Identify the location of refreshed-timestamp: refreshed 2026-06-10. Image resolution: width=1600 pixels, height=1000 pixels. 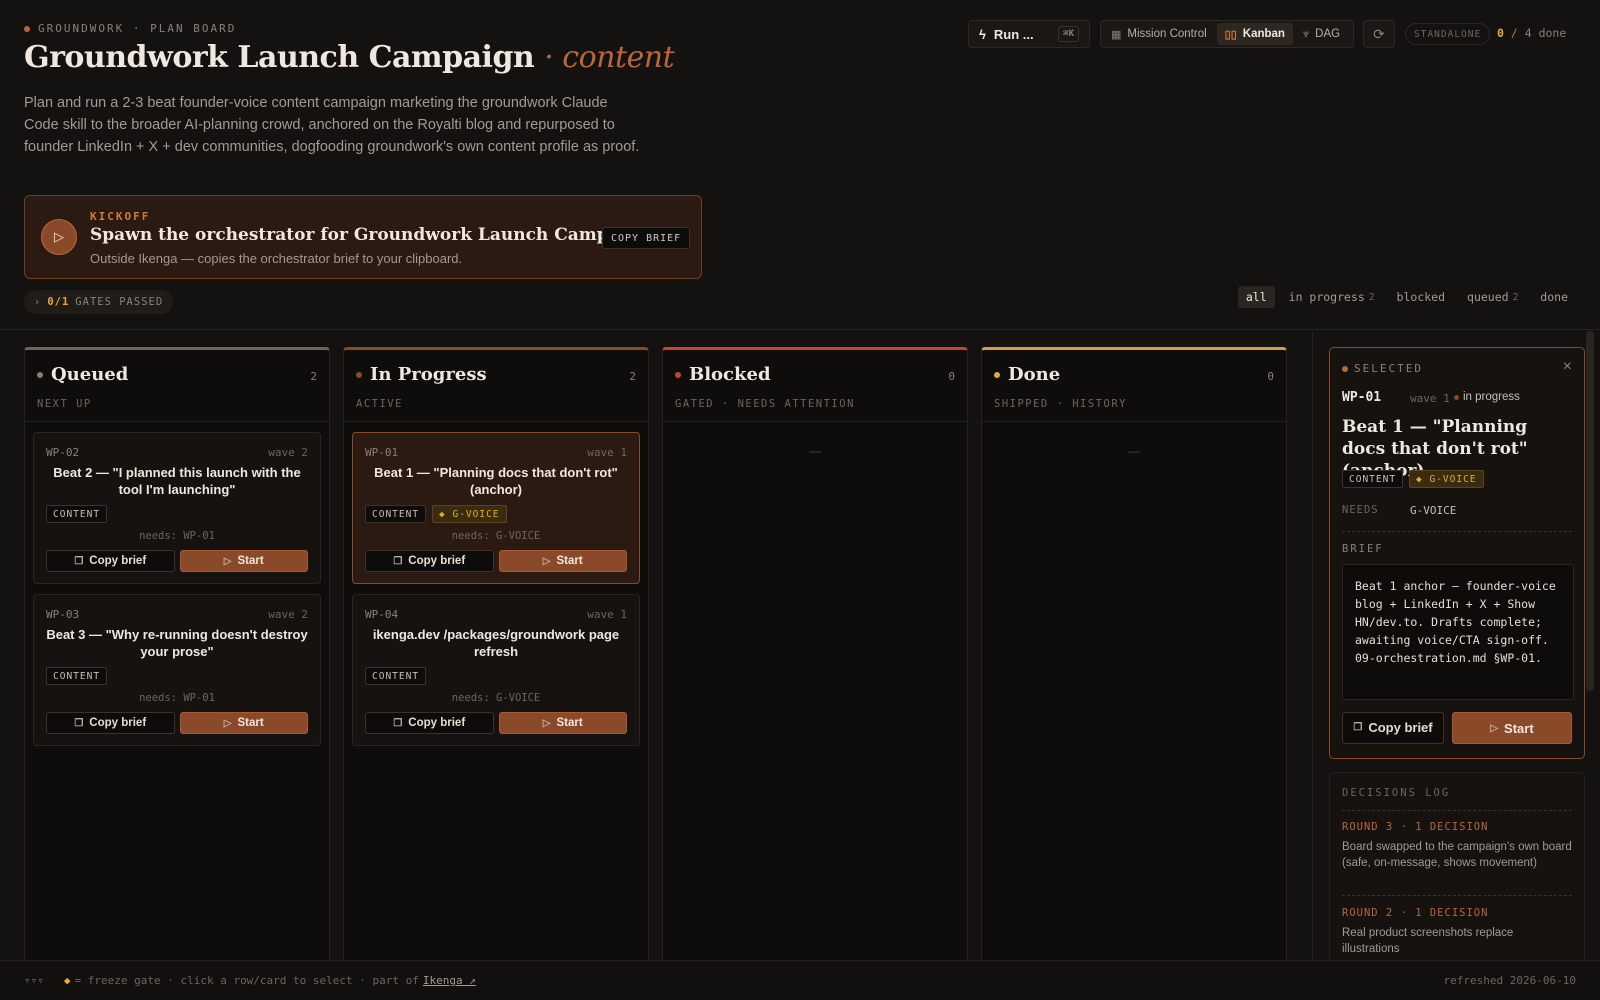
(1509, 980).